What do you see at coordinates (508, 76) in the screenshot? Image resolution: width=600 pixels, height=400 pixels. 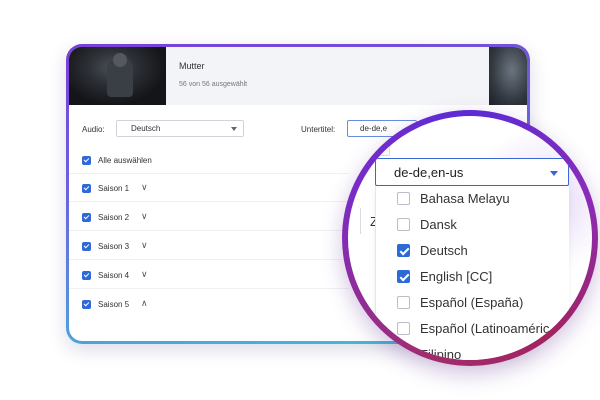 I see `episode-thumbnail-secondary` at bounding box center [508, 76].